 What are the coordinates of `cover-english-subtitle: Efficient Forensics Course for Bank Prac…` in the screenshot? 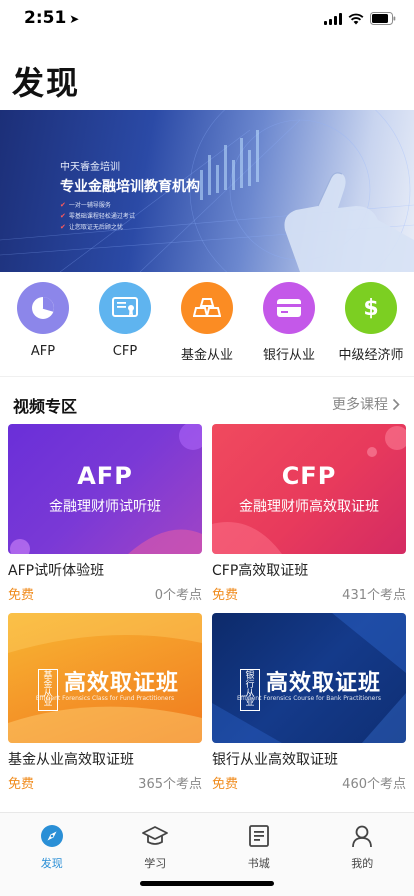 It's located at (309, 698).